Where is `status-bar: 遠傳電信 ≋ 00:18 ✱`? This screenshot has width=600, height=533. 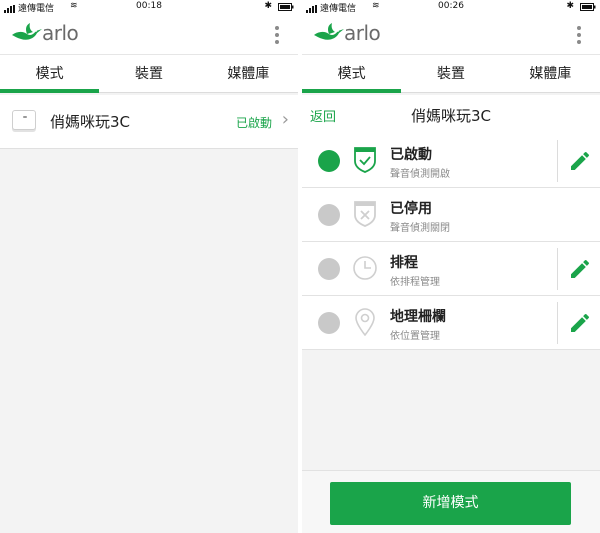
status-bar: 遠傳電信 ≋ 00:18 ✱ is located at coordinates (149, 7).